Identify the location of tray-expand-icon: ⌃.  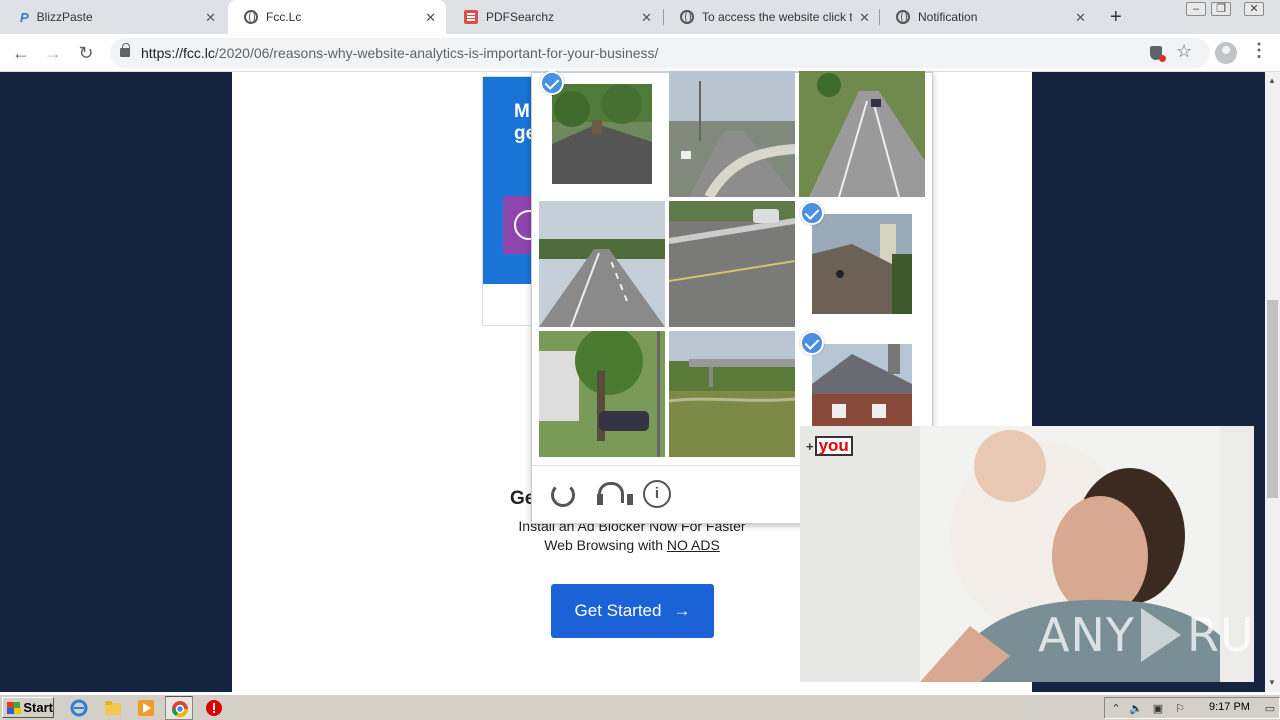
(1116, 708).